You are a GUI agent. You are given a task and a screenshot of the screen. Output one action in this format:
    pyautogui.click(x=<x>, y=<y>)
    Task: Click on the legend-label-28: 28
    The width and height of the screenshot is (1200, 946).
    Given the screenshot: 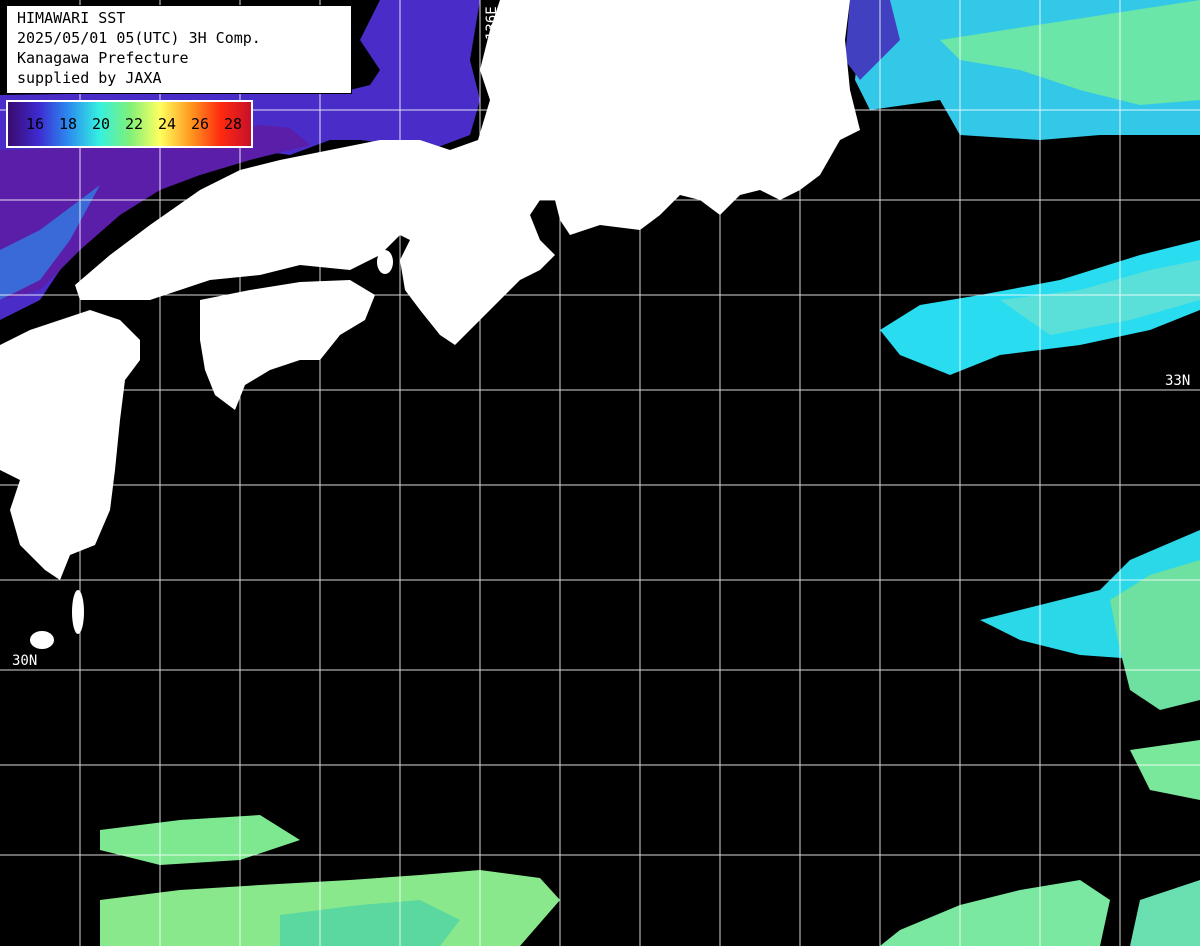 What is the action you would take?
    pyautogui.click(x=233, y=124)
    